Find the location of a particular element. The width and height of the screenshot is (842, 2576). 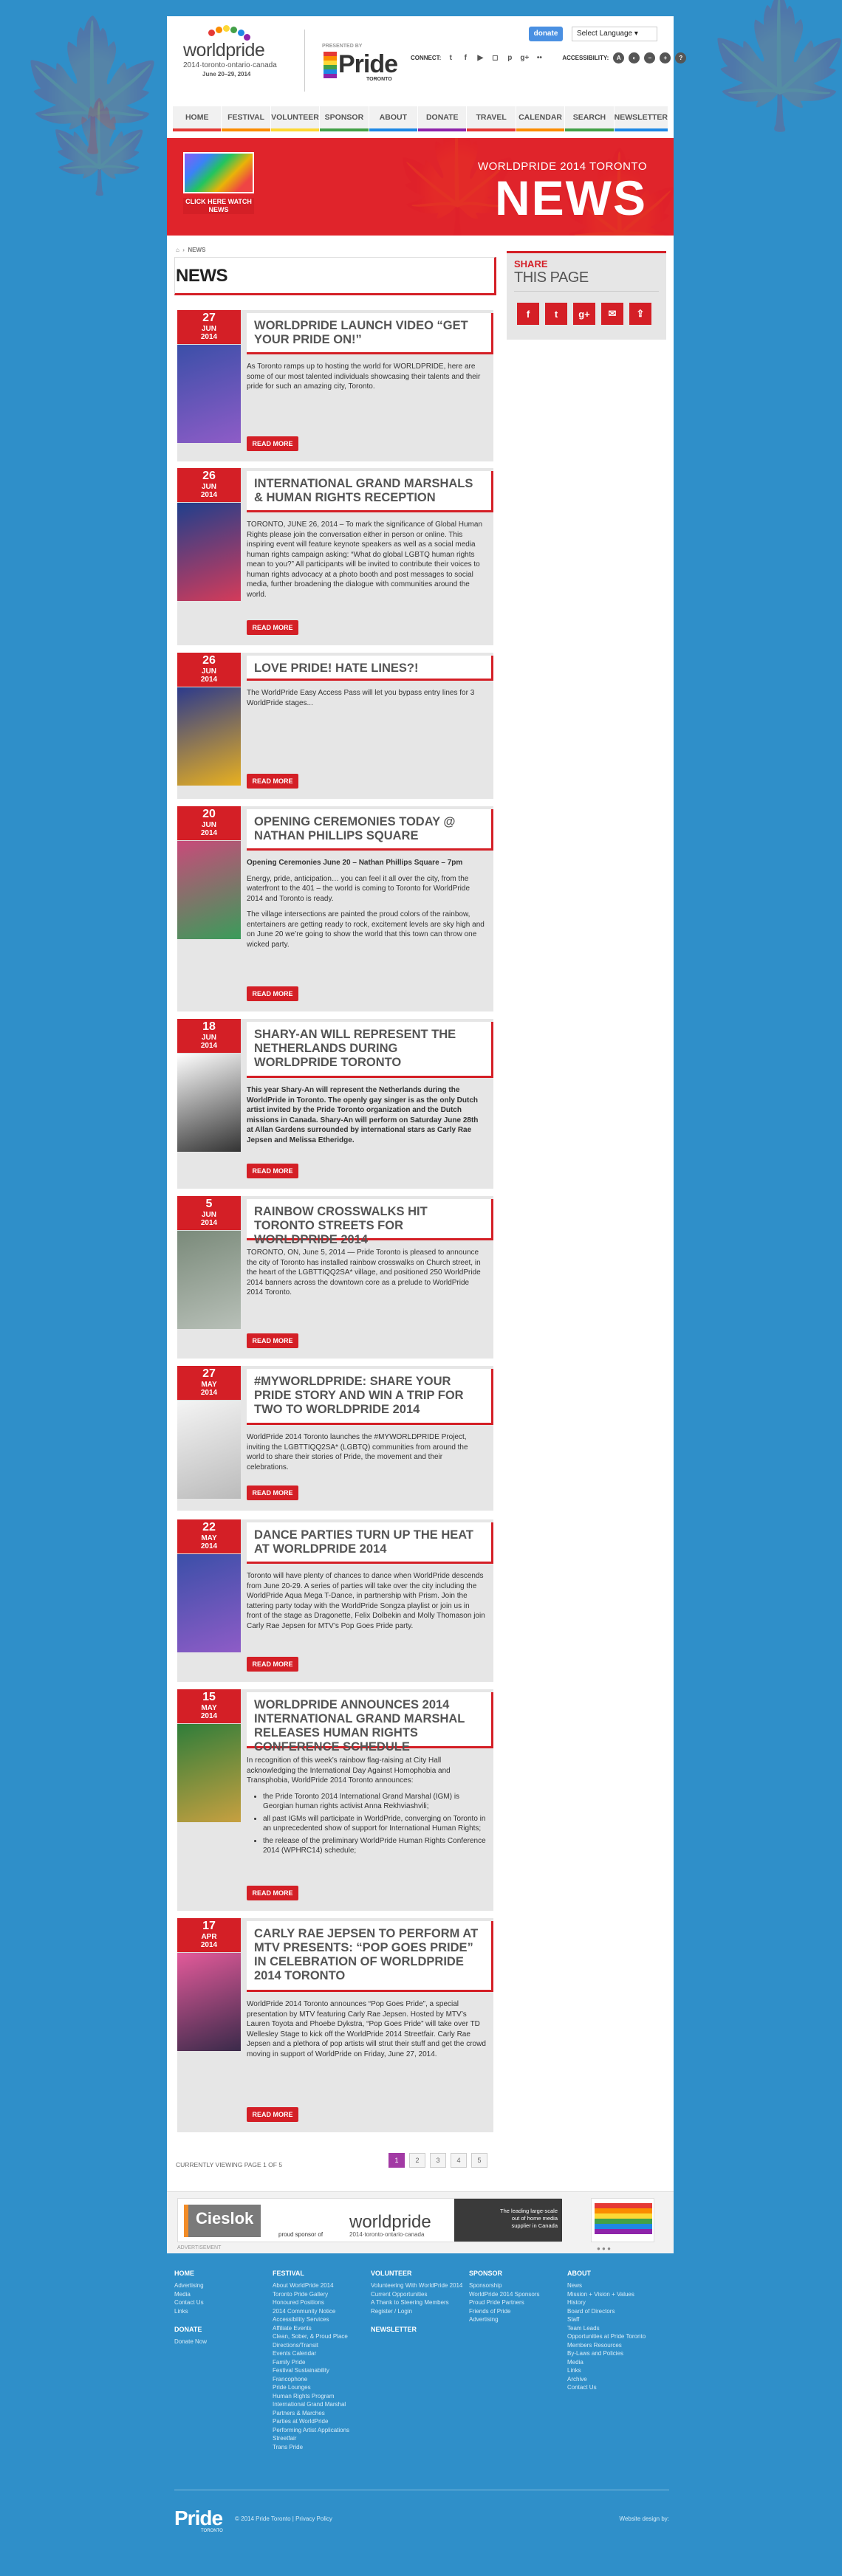

footer-heading: HOME is located at coordinates (220, 2273).